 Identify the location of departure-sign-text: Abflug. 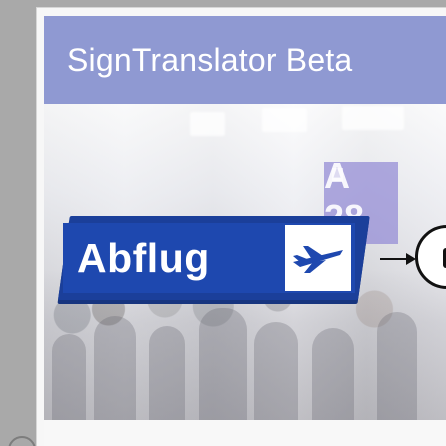
(143, 257).